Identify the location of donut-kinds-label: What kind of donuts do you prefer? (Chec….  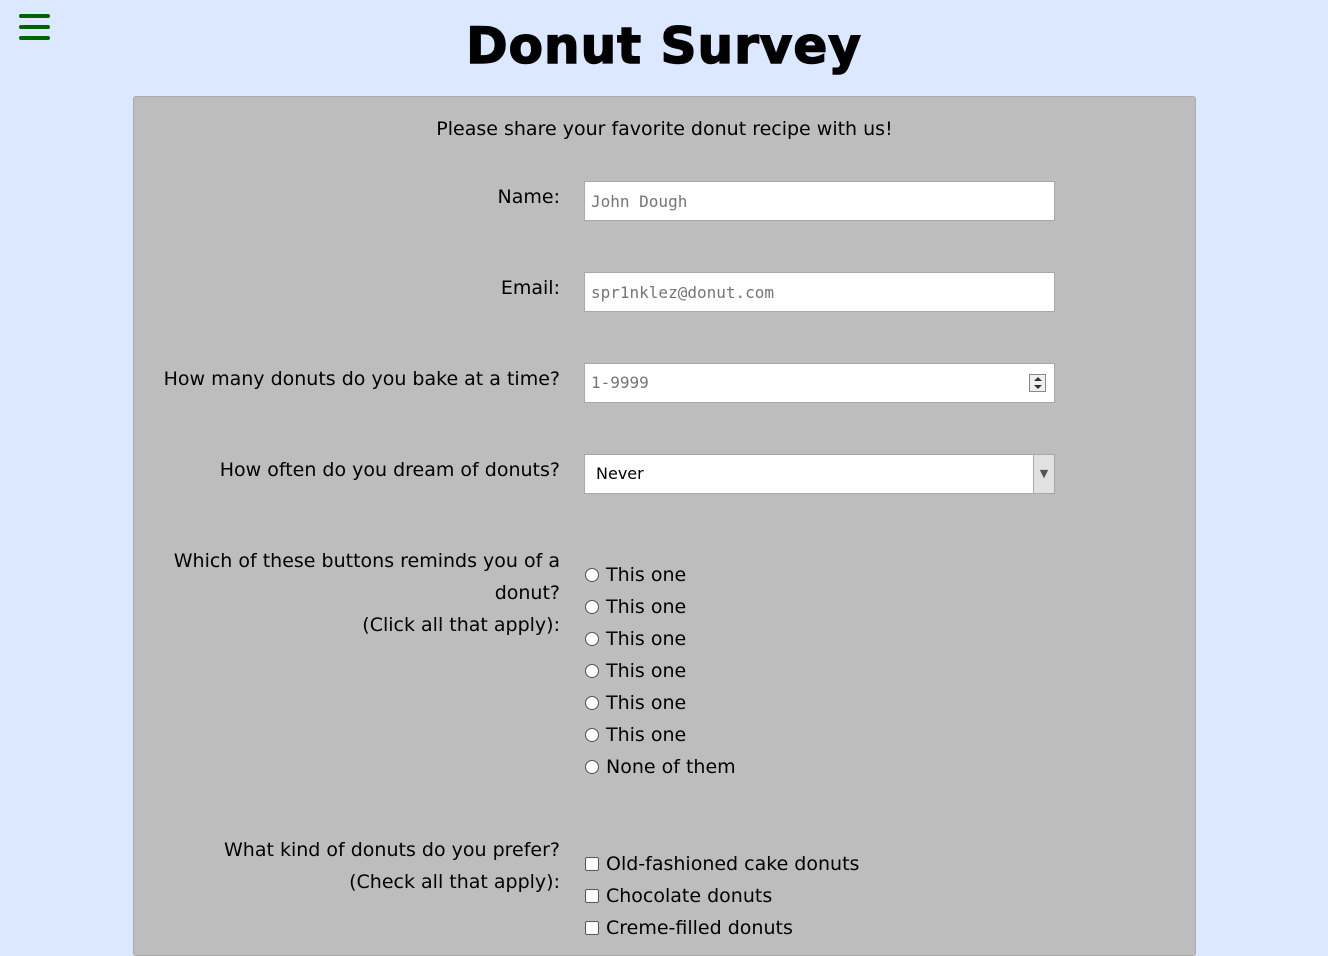
(360, 866).